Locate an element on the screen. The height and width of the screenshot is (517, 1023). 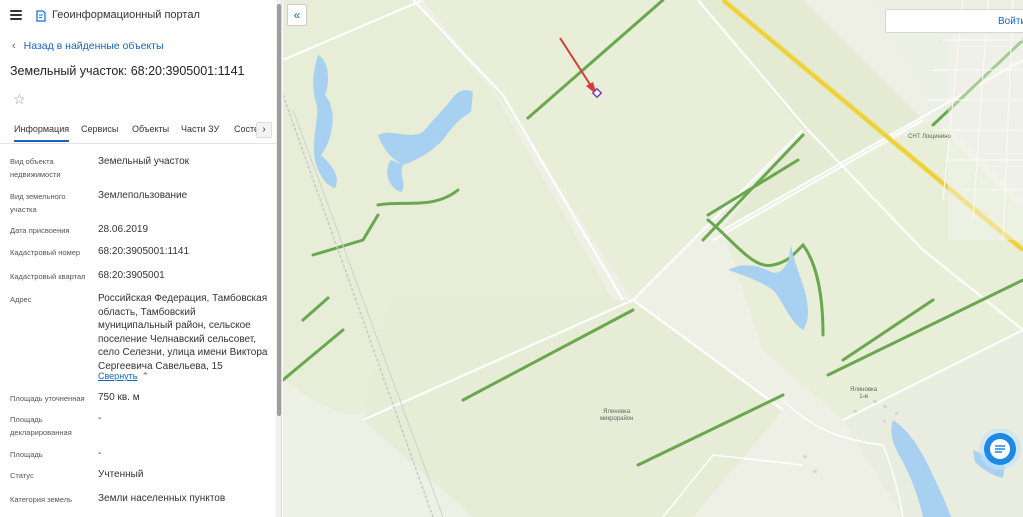
property-label: Вид земельного участка is located at coordinates (38, 203).